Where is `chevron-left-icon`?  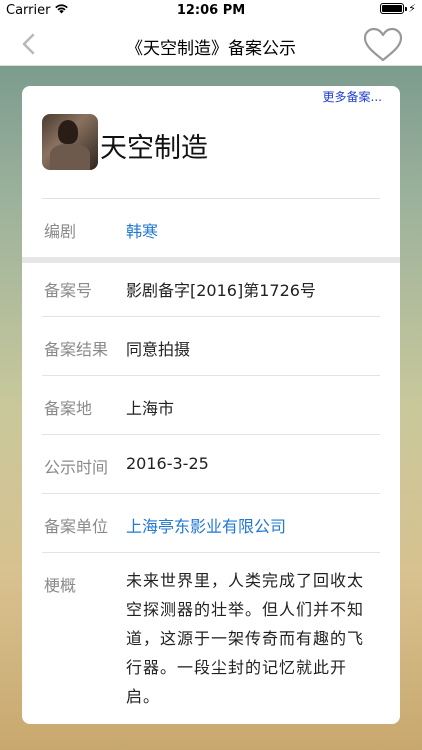 chevron-left-icon is located at coordinates (28, 44).